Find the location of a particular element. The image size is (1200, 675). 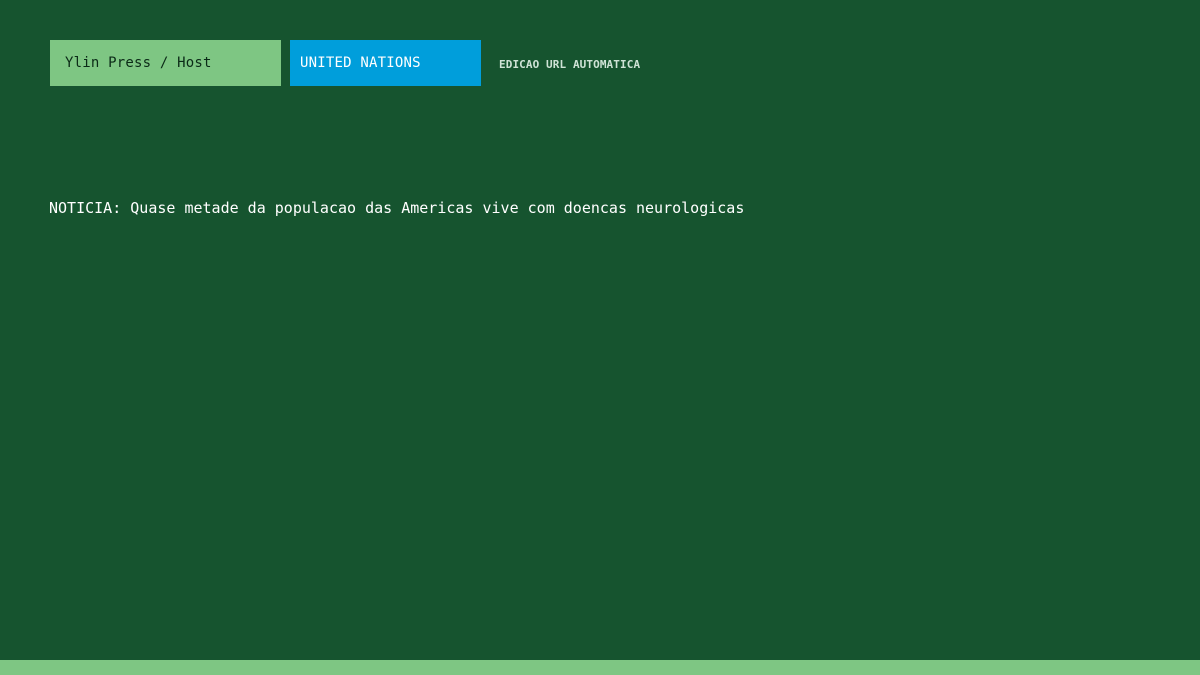

edition-label: EDICAO URL AUTOMATICA is located at coordinates (570, 64).